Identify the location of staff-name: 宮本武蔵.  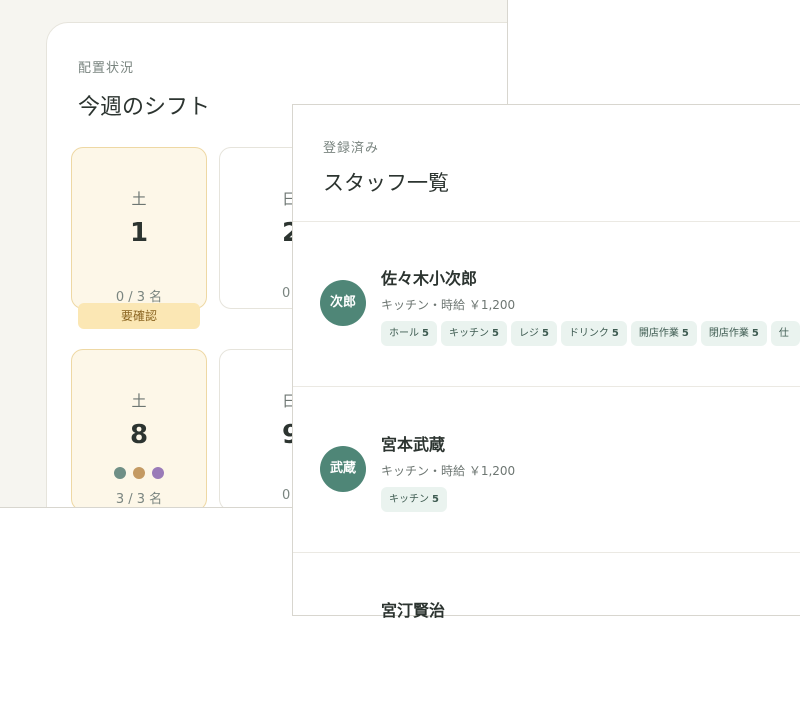
(413, 444).